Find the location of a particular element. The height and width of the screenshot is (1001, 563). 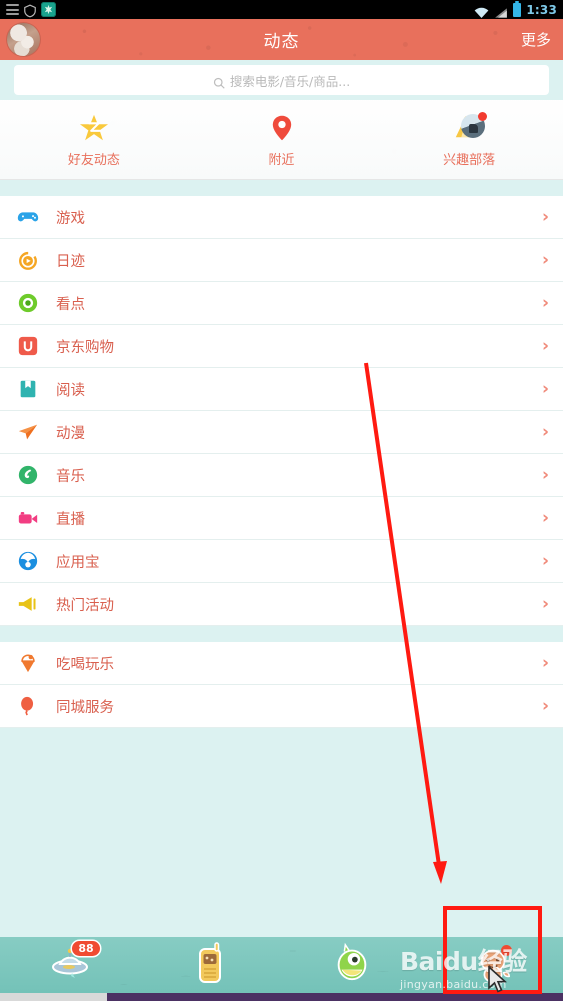

menu-lines-icon is located at coordinates (12, 9).